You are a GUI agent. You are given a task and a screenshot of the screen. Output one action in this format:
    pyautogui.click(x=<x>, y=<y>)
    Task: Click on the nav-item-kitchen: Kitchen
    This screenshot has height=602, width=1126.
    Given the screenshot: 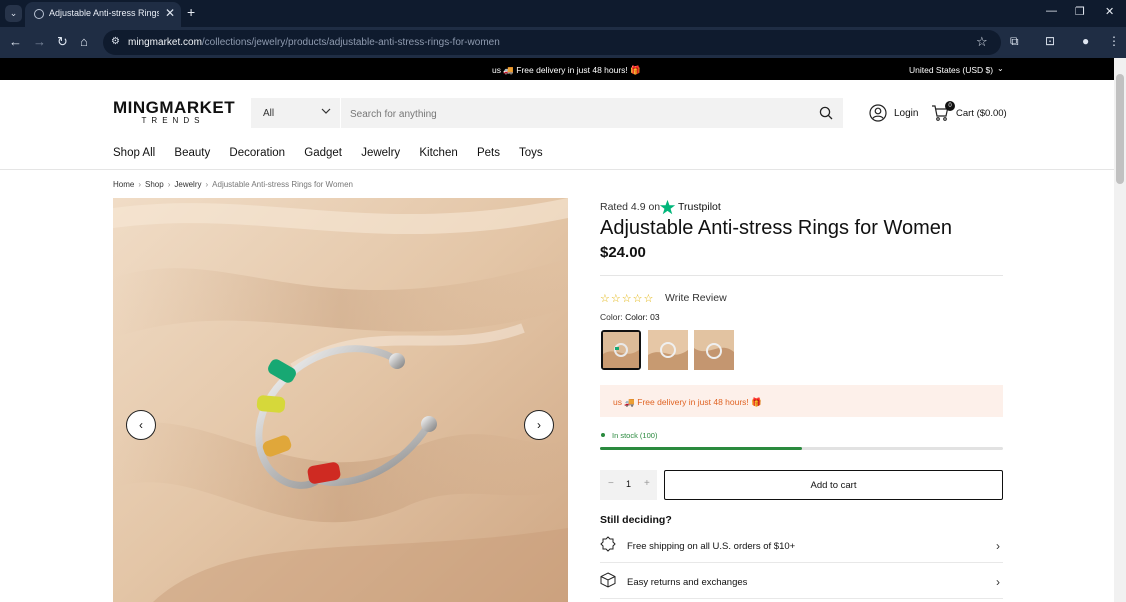 What is the action you would take?
    pyautogui.click(x=438, y=153)
    